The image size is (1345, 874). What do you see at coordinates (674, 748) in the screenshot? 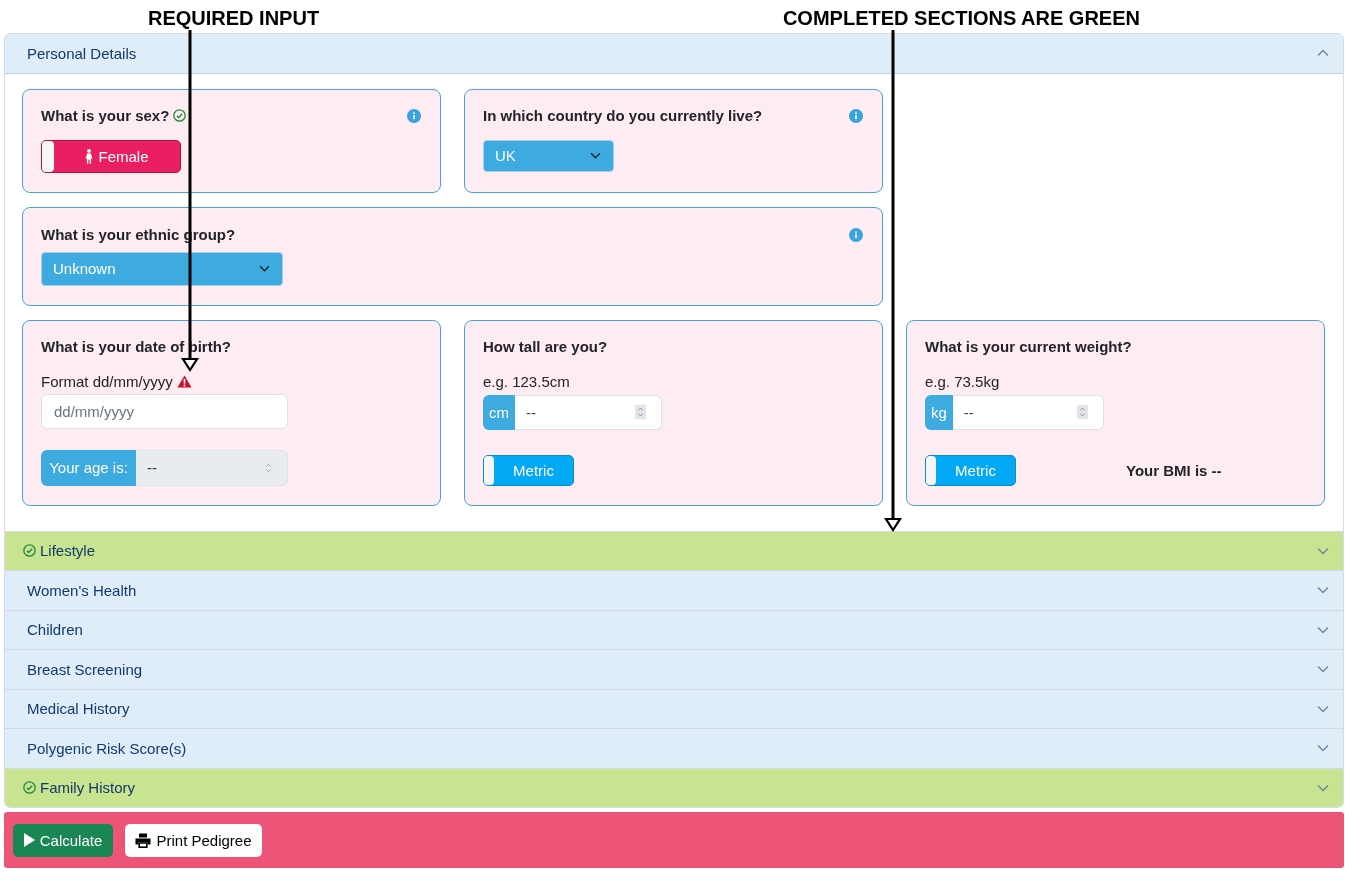
I see `accordion-header: Polygenic Risk Score(s)` at bounding box center [674, 748].